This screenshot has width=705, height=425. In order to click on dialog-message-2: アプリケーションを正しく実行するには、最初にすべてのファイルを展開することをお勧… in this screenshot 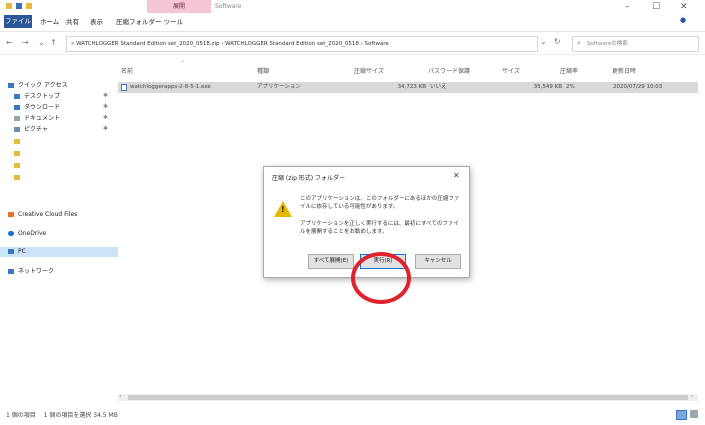, I will do `click(379, 228)`.